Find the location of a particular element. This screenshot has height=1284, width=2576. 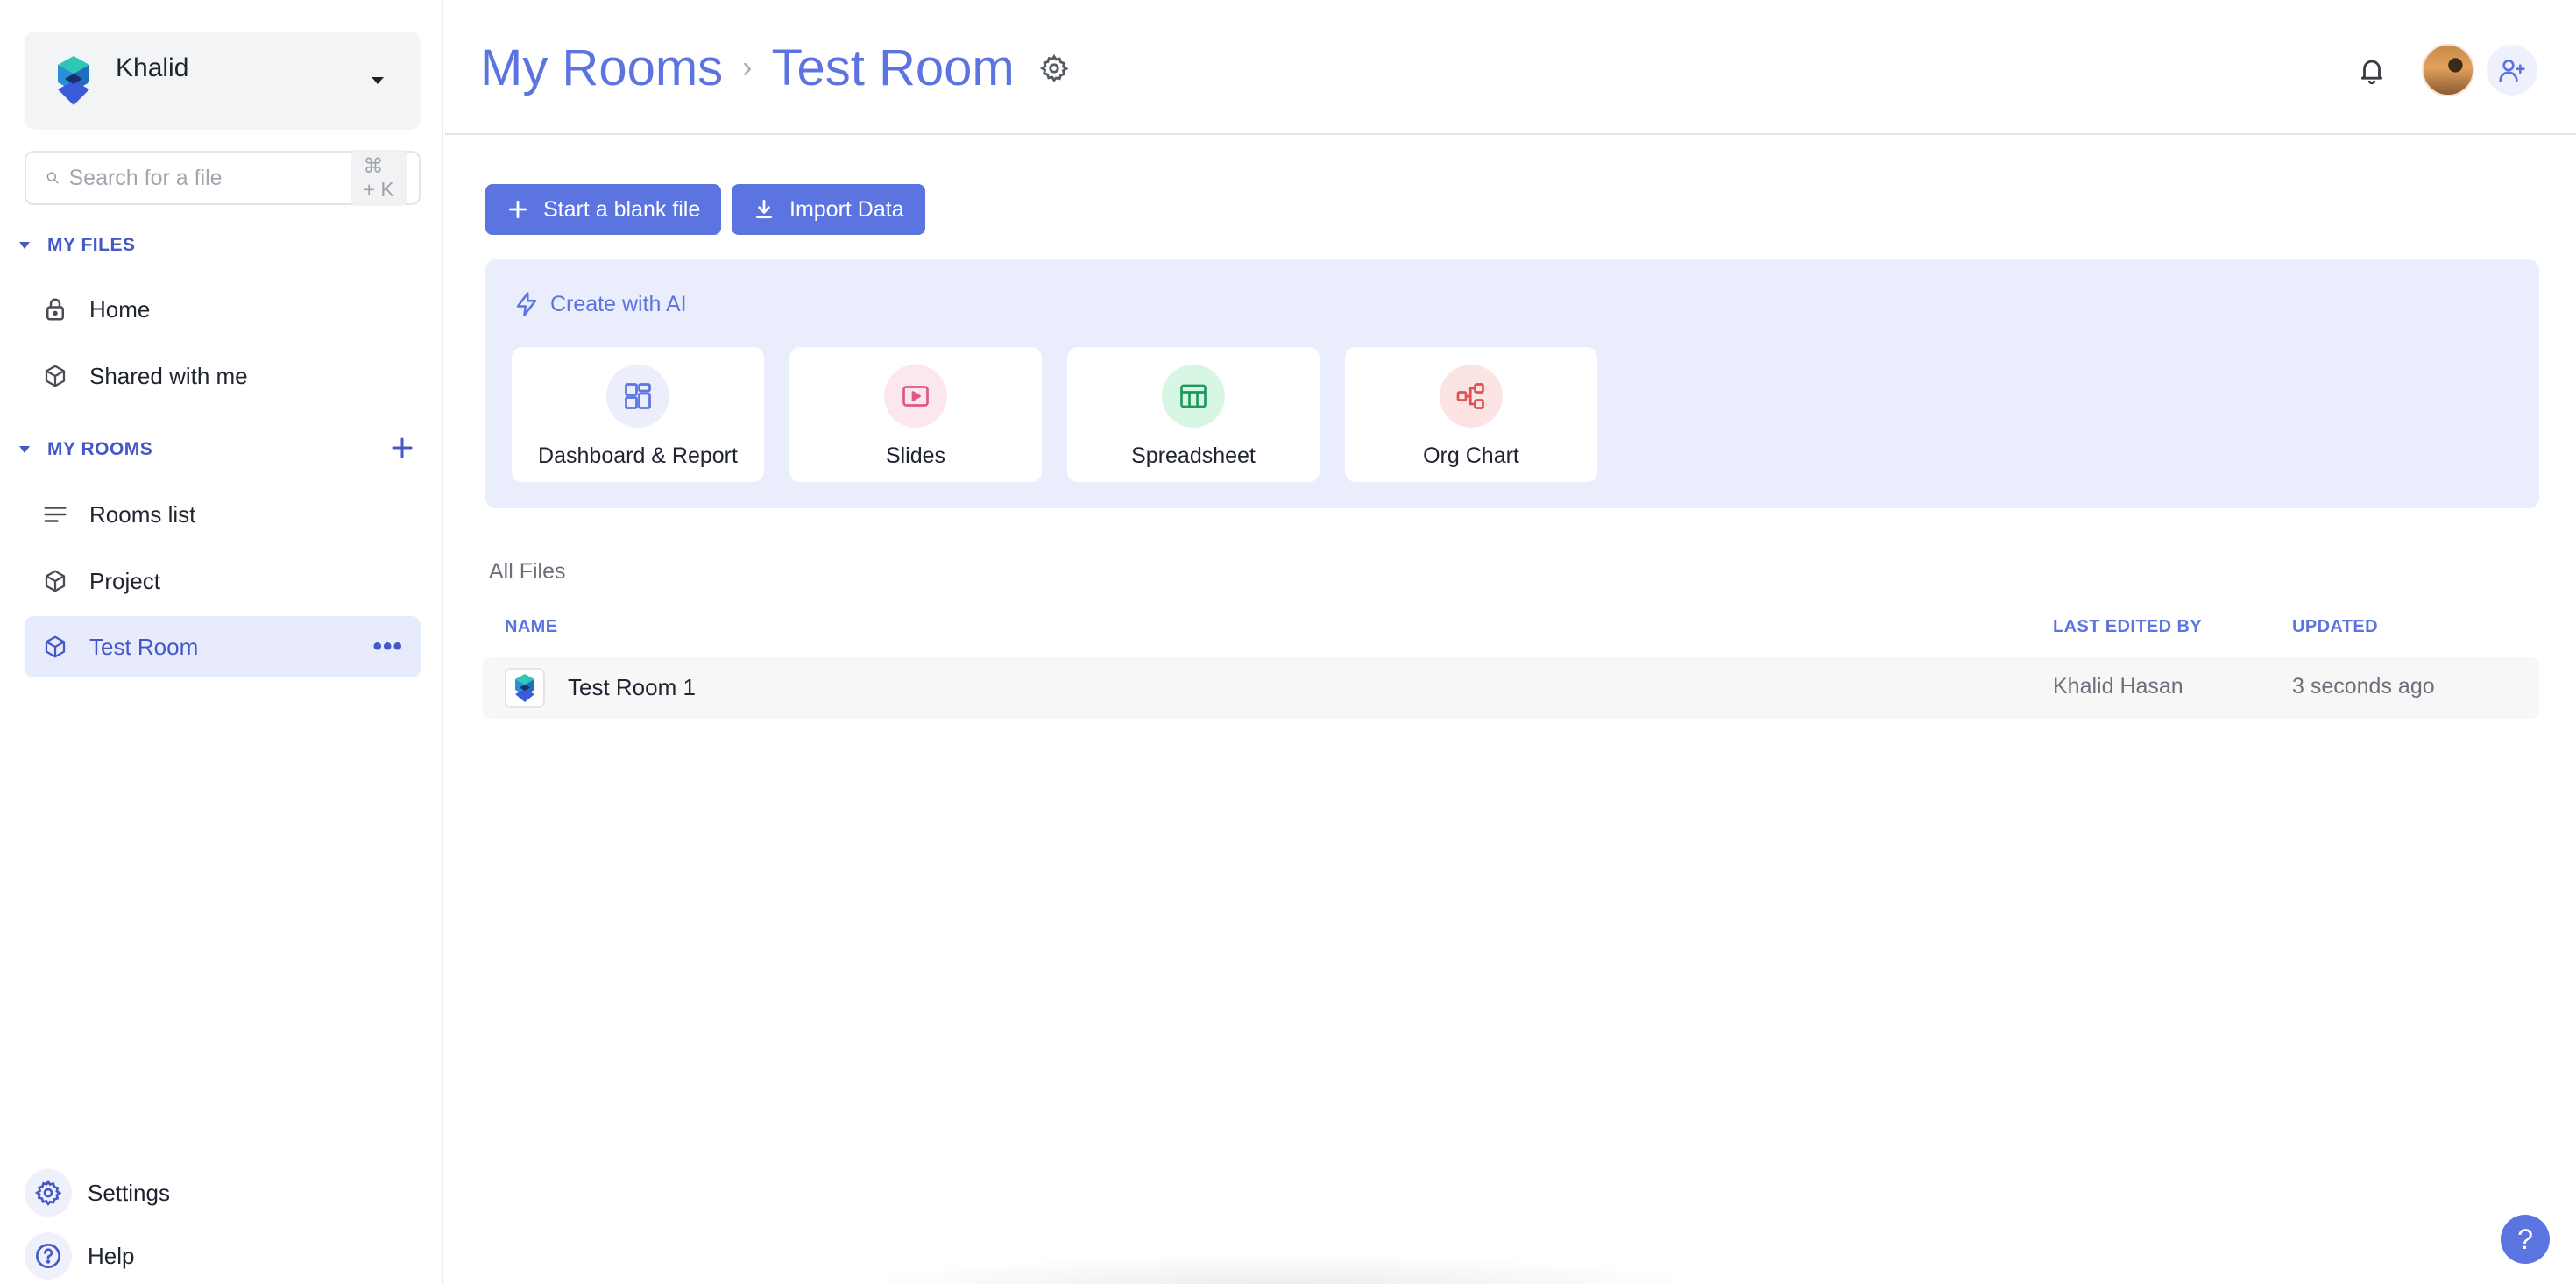

invite-user-button is located at coordinates (2512, 70).